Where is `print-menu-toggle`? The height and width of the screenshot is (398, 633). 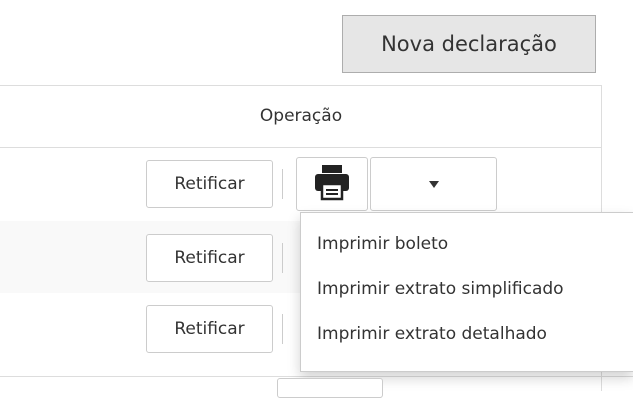 print-menu-toggle is located at coordinates (433, 184).